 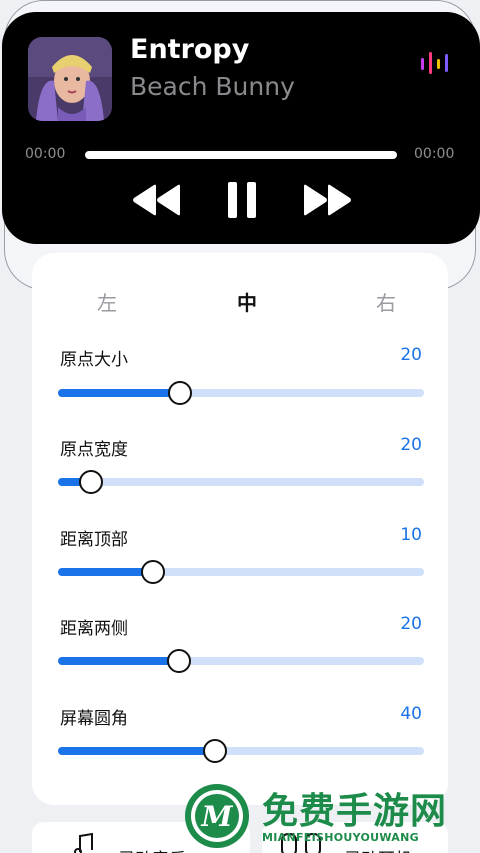 I want to click on playback-progress-bar, so click(x=241, y=155).